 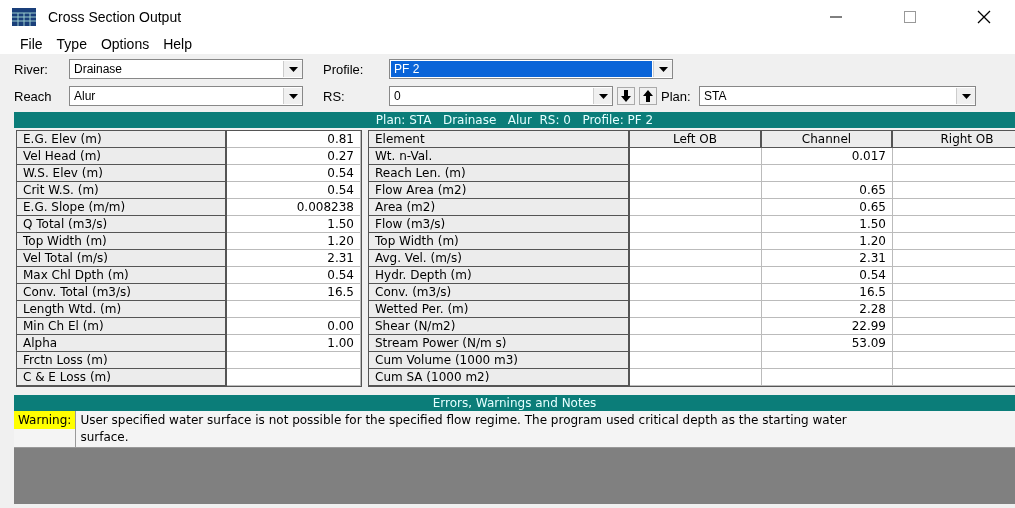 What do you see at coordinates (827, 139) in the screenshot?
I see `column-header: Channel` at bounding box center [827, 139].